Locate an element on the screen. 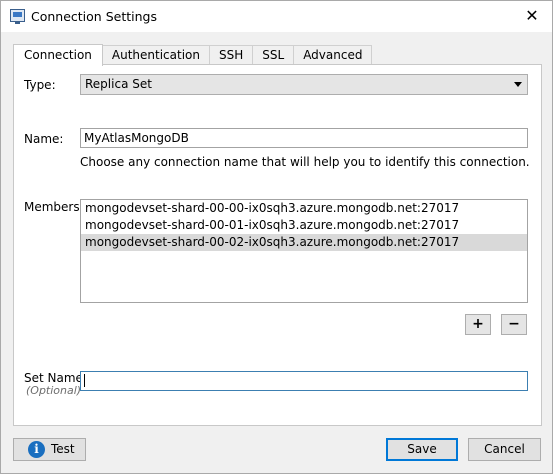  type-label: Type: is located at coordinates (40, 85).